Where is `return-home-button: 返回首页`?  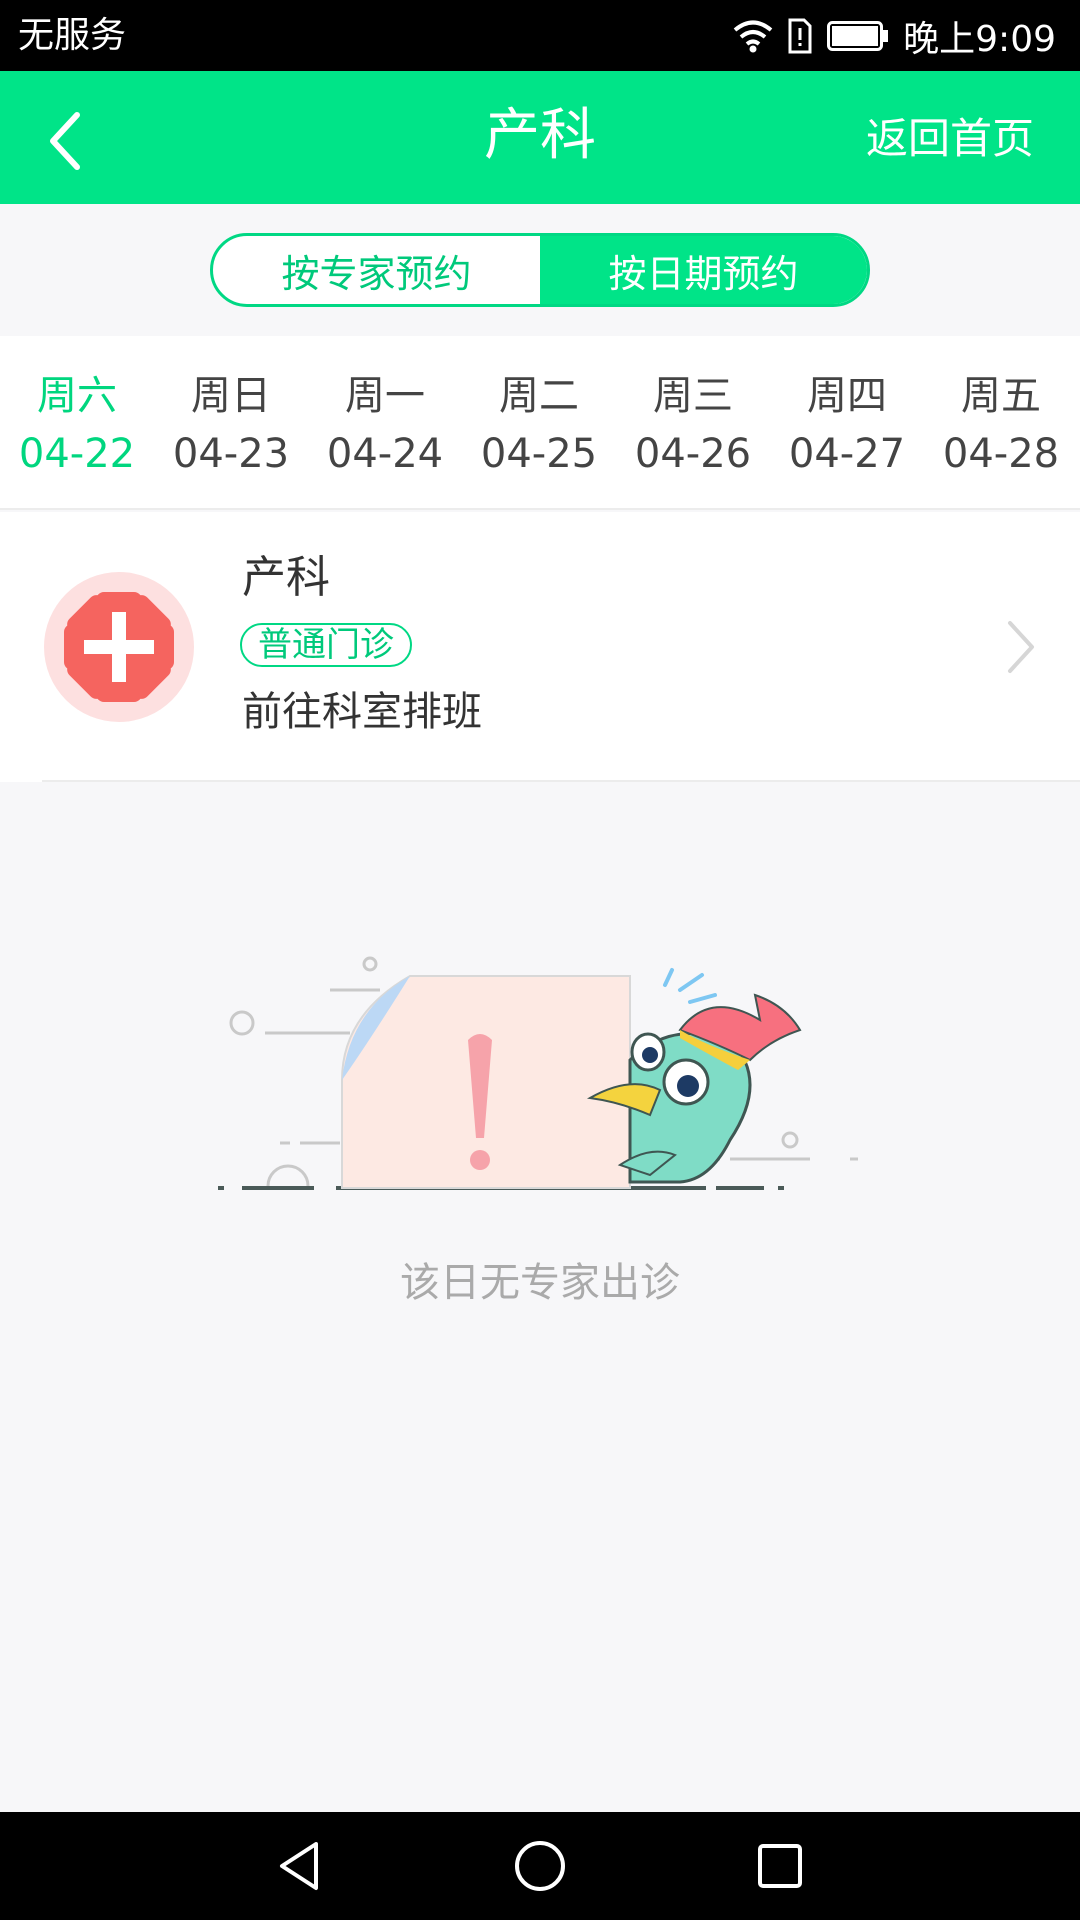 return-home-button: 返回首页 is located at coordinates (950, 139).